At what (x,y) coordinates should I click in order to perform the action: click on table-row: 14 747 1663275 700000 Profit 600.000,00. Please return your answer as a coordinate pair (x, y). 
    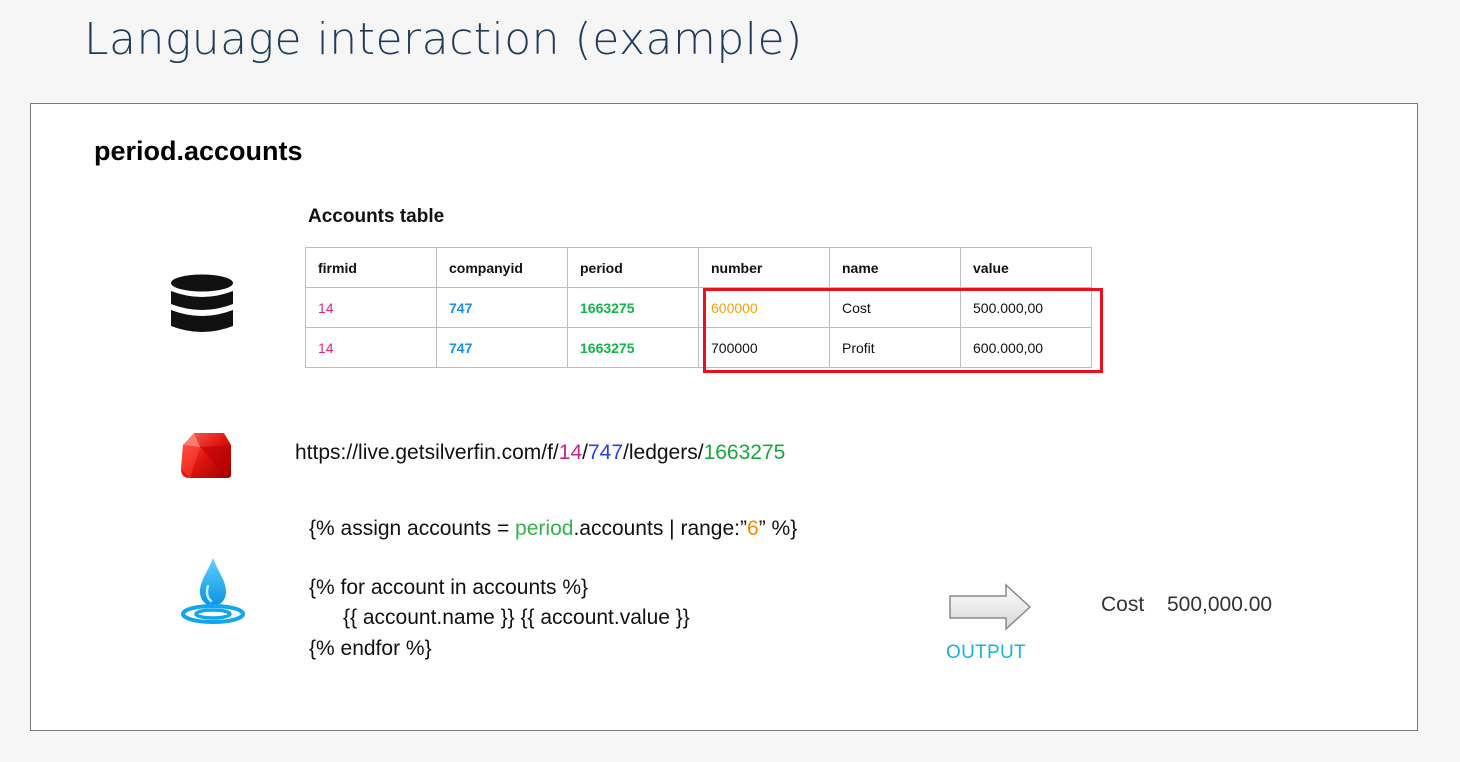
    Looking at the image, I should click on (698, 347).